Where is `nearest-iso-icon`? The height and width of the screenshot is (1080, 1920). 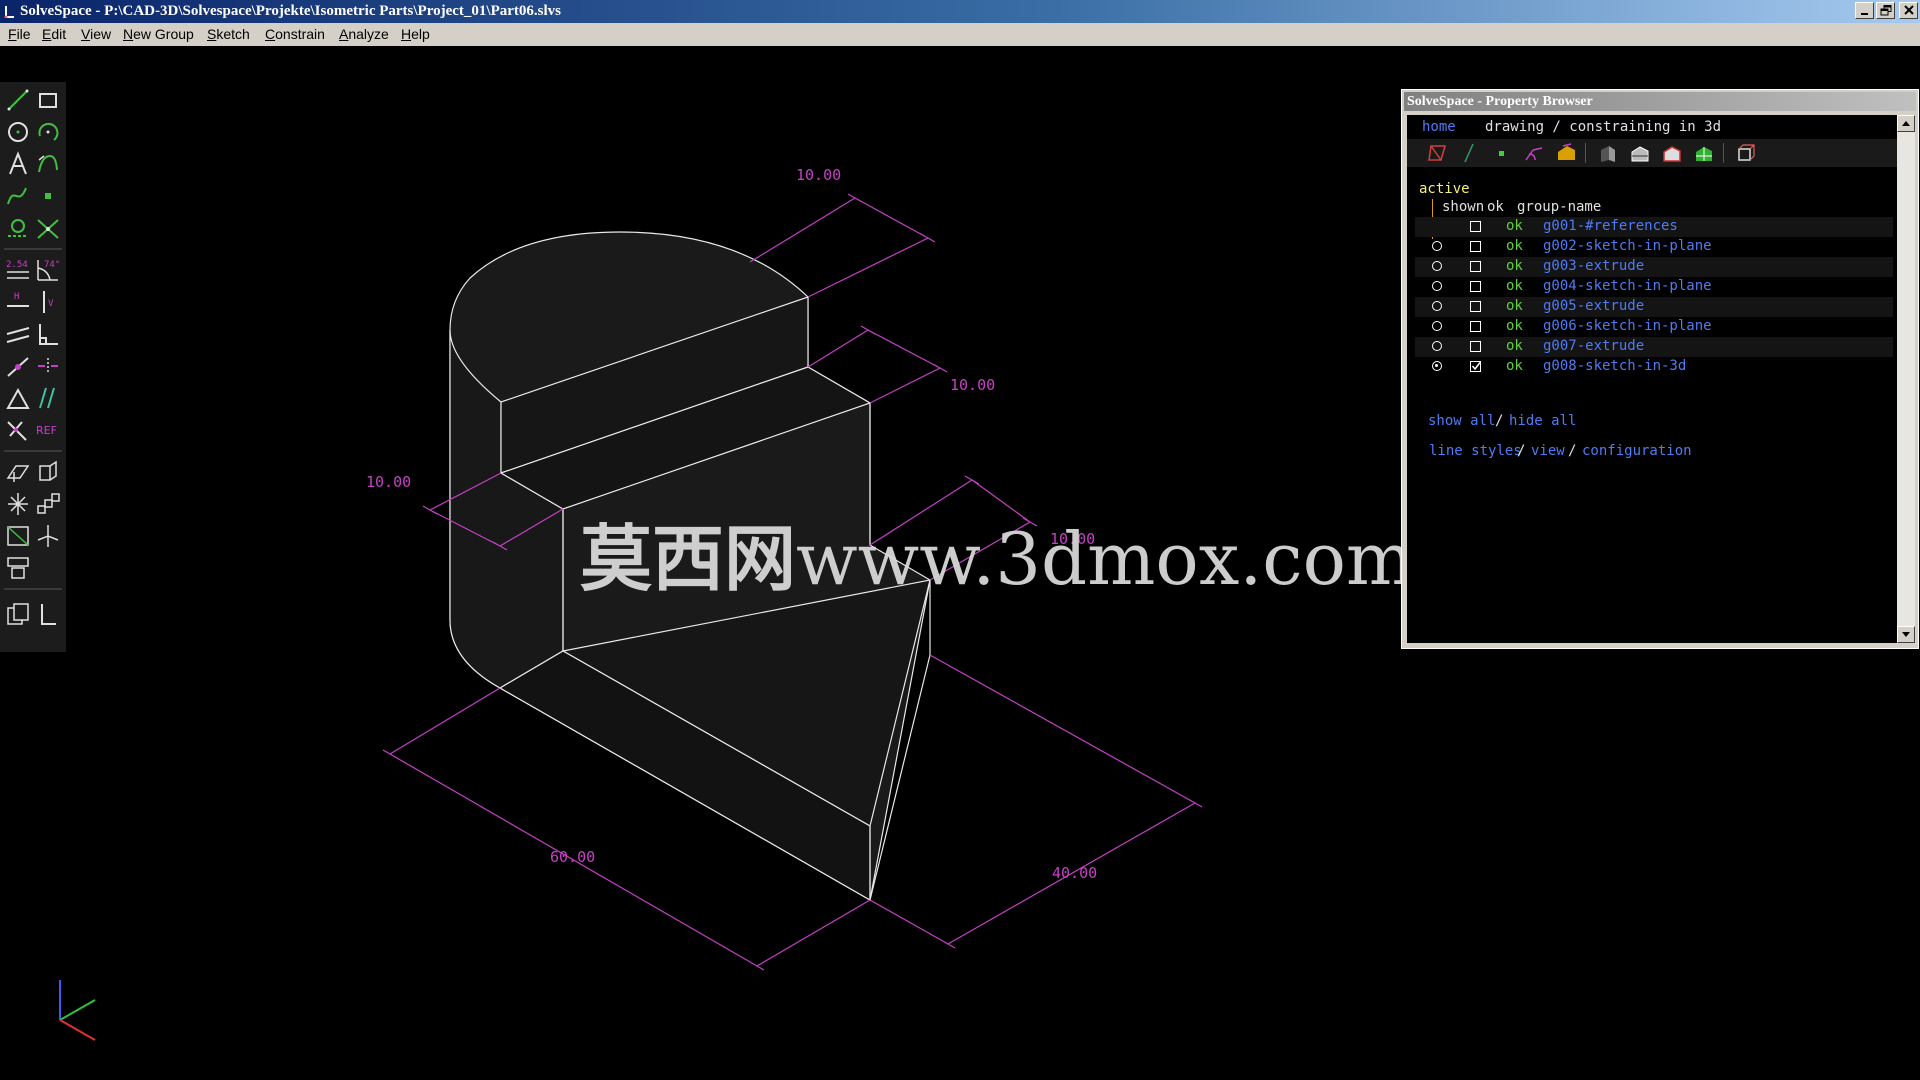
nearest-iso-icon is located at coordinates (48, 614).